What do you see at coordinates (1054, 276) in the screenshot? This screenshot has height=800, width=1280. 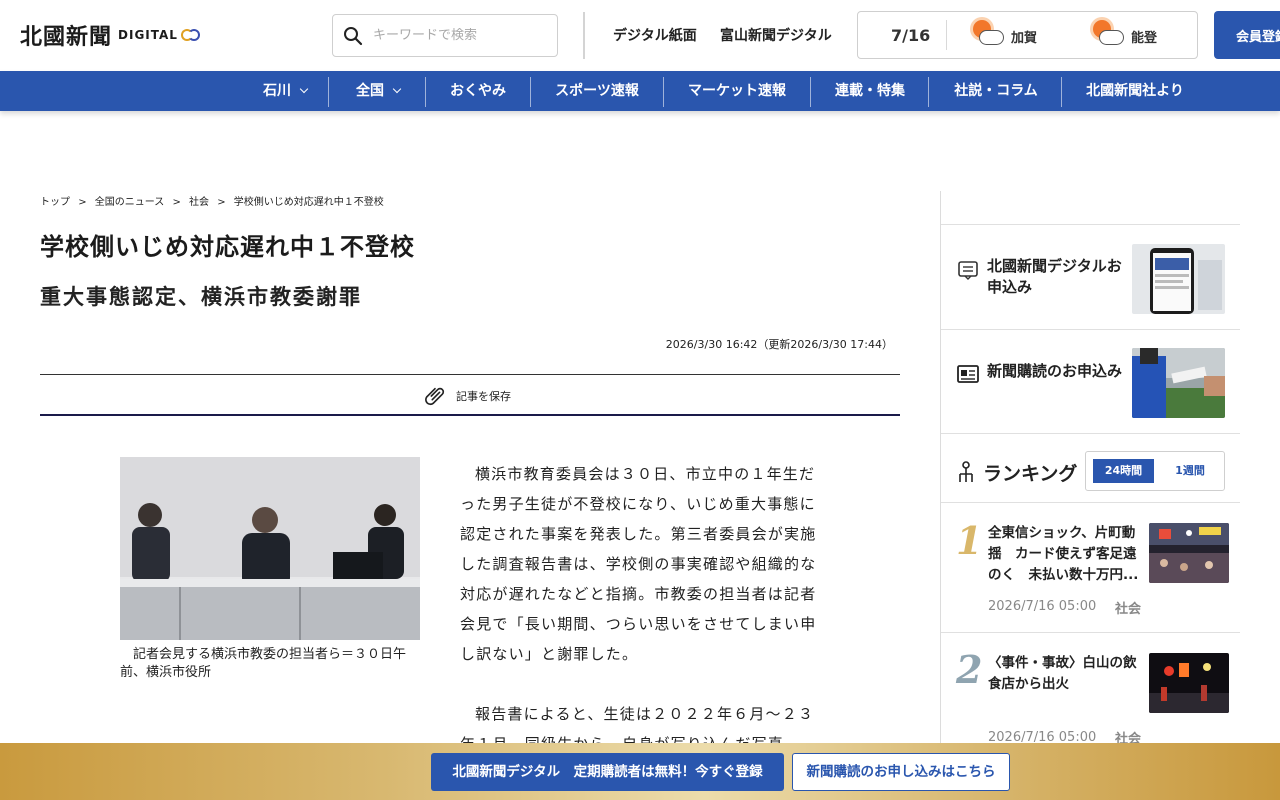 I see `promo-label: 北國新聞デジタルお申込み` at bounding box center [1054, 276].